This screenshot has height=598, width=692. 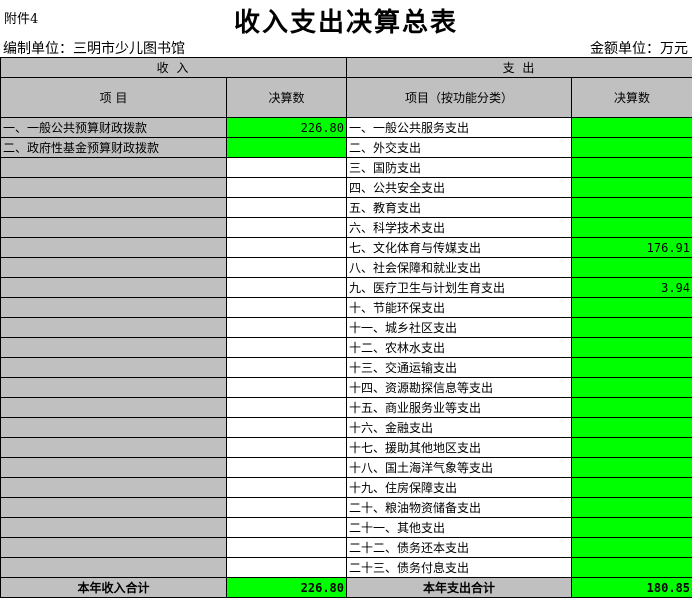 I want to click on expense-item-cell: 十七、援助其他地区支出, so click(x=459, y=447).